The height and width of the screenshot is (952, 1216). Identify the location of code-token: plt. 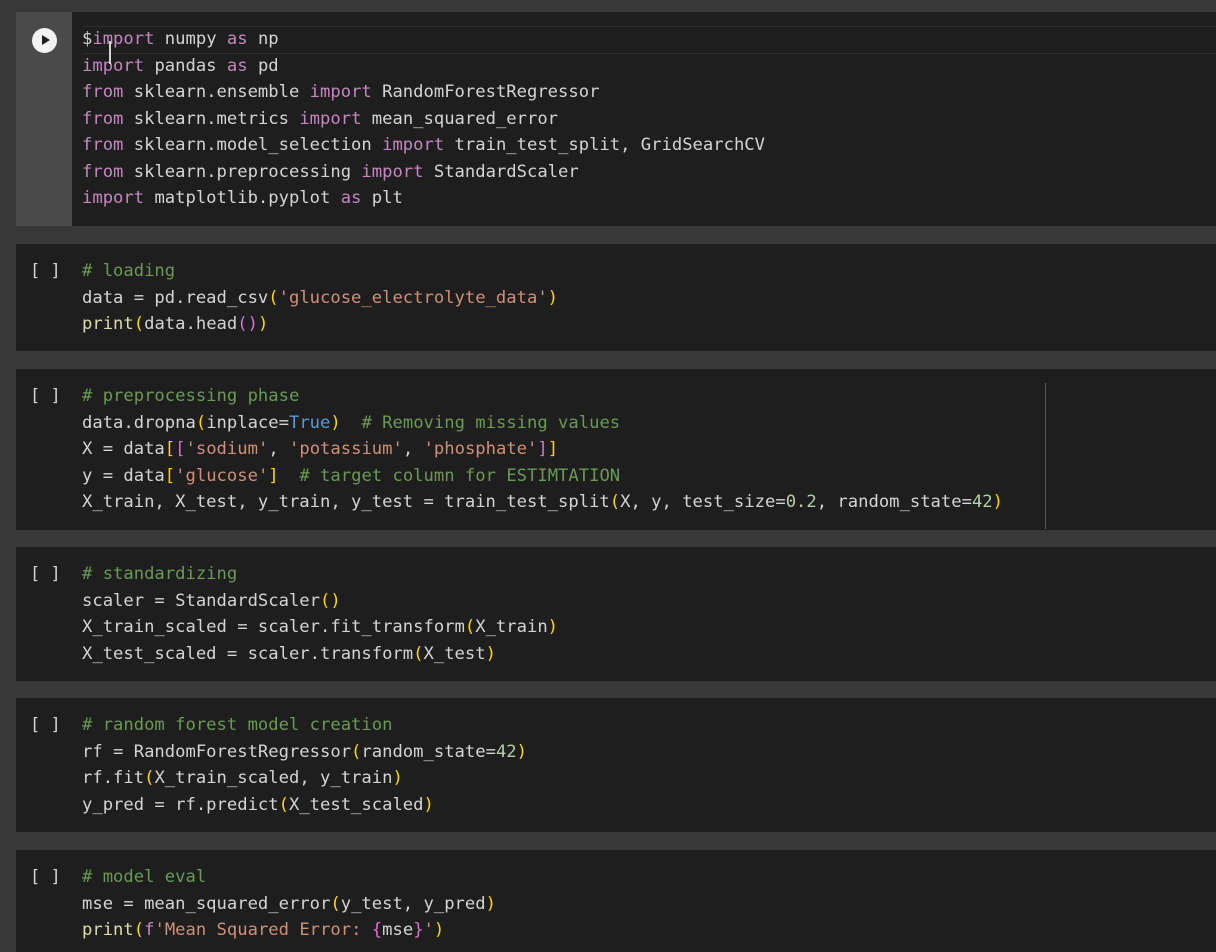
(382, 198).